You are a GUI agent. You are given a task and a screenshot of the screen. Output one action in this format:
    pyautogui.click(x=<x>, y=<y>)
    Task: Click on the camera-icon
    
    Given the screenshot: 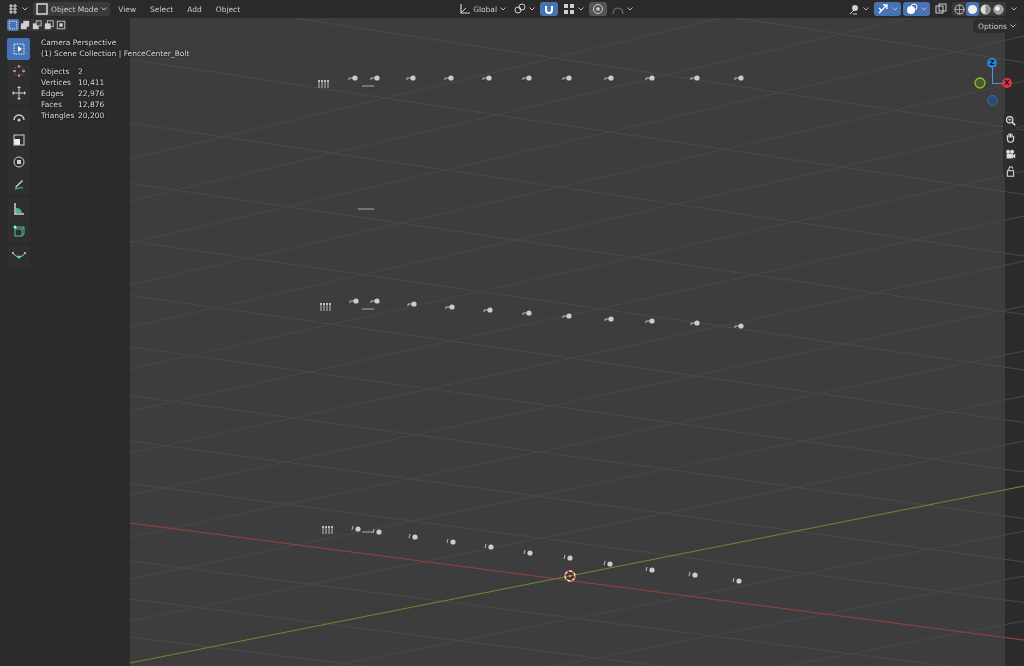 What is the action you would take?
    pyautogui.click(x=1010, y=154)
    